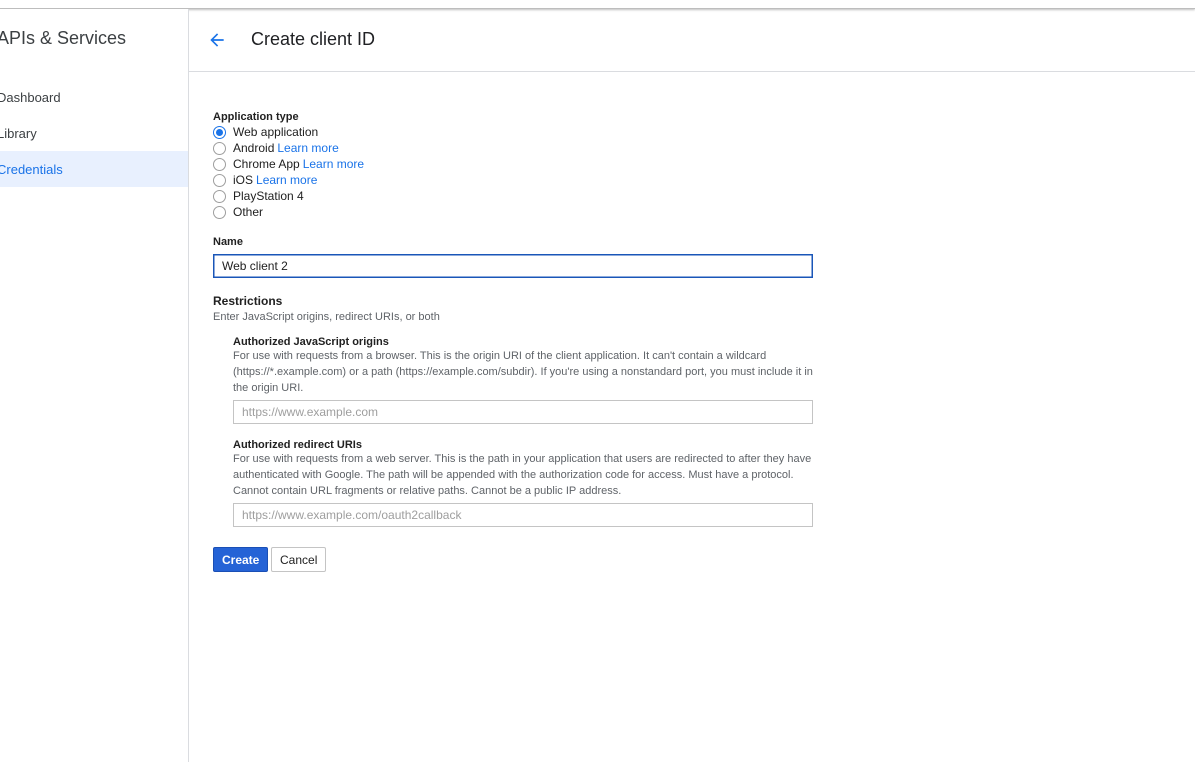 This screenshot has height=762, width=1195. What do you see at coordinates (307, 148) in the screenshot?
I see `learn-more-link-android: Learn more` at bounding box center [307, 148].